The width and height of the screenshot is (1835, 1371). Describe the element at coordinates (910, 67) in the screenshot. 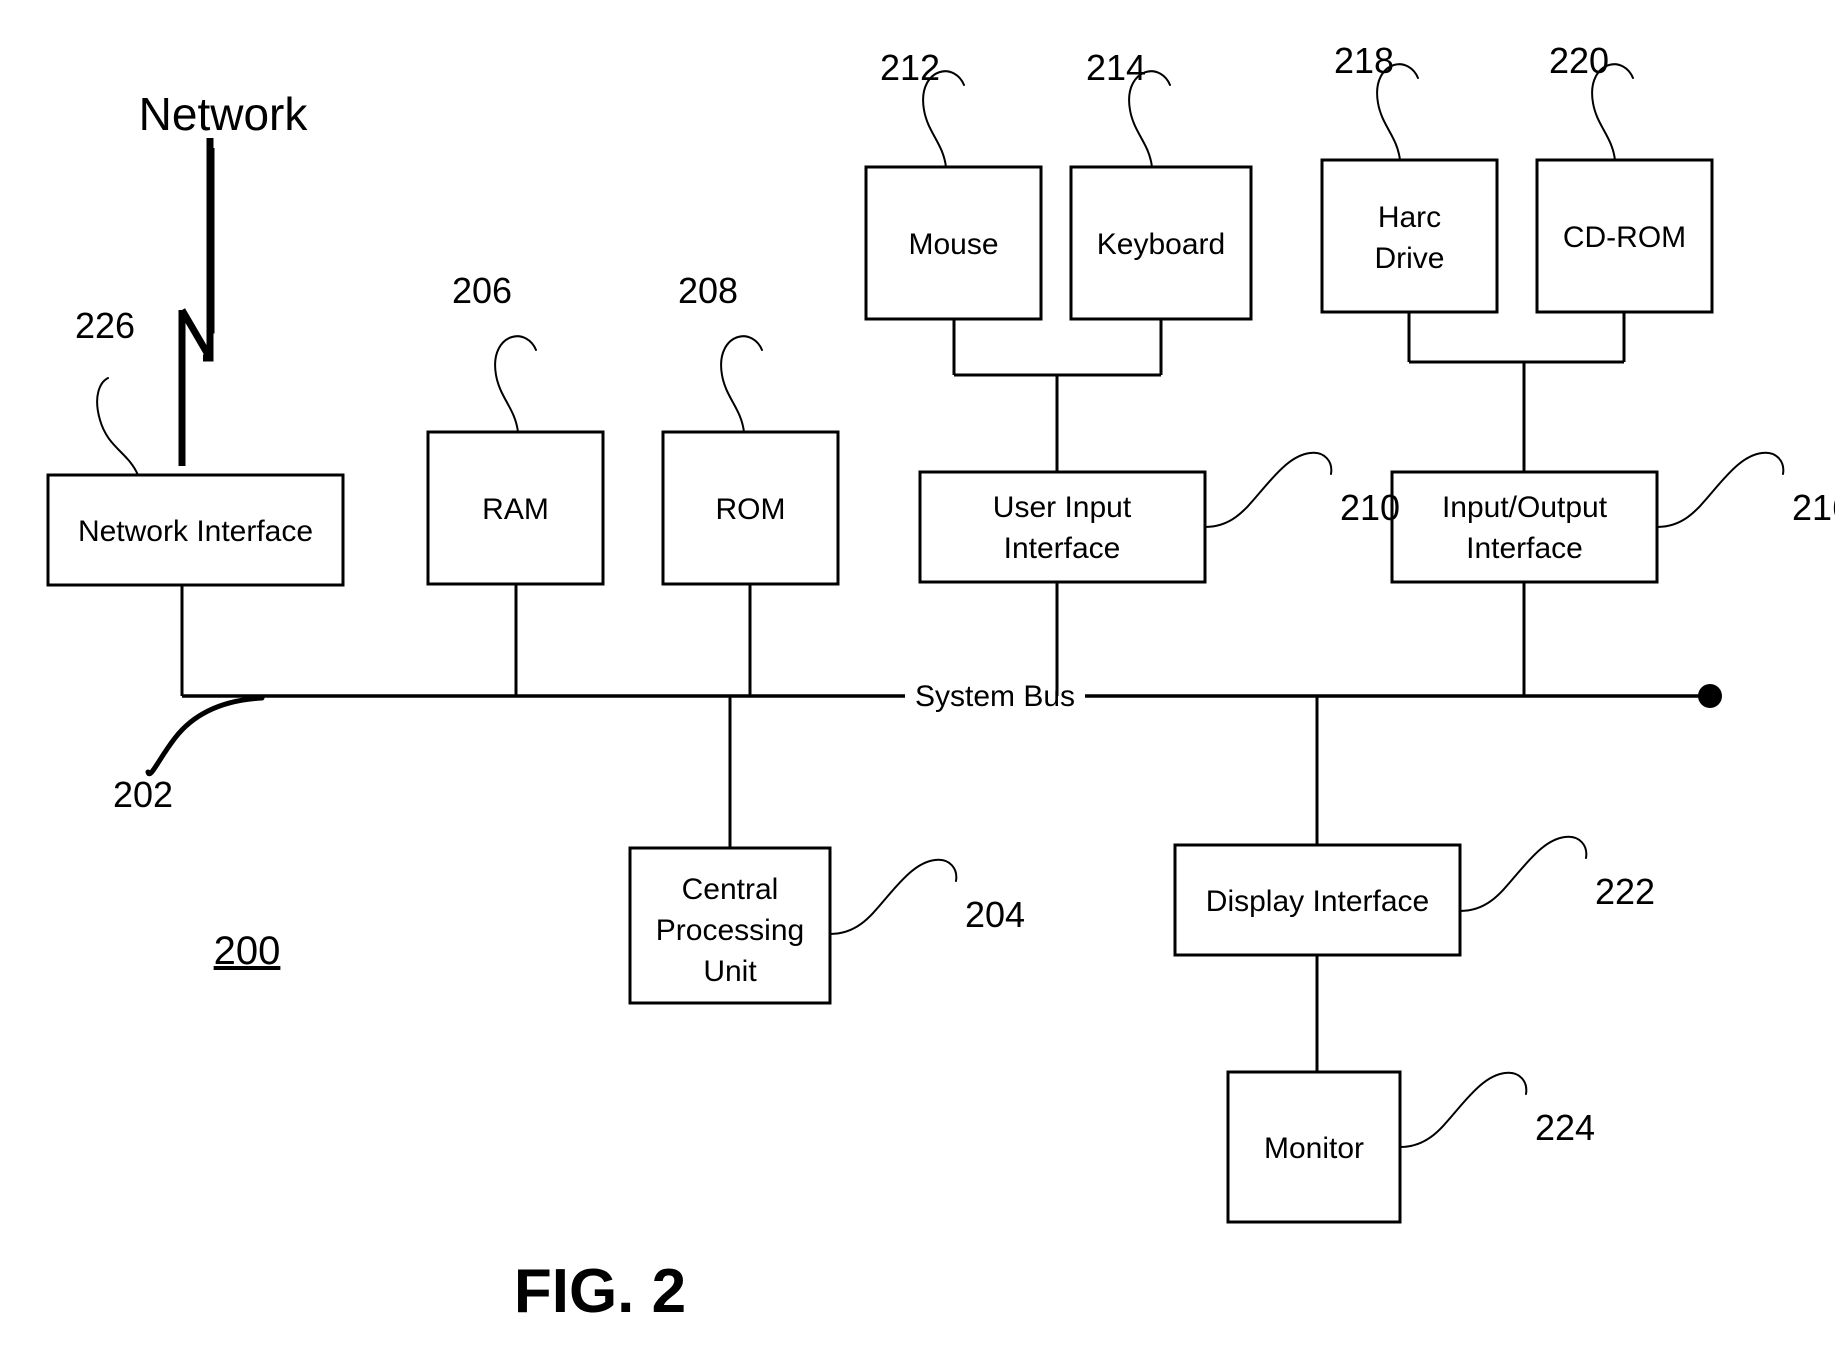

I see `ref-num-212: 212` at that location.